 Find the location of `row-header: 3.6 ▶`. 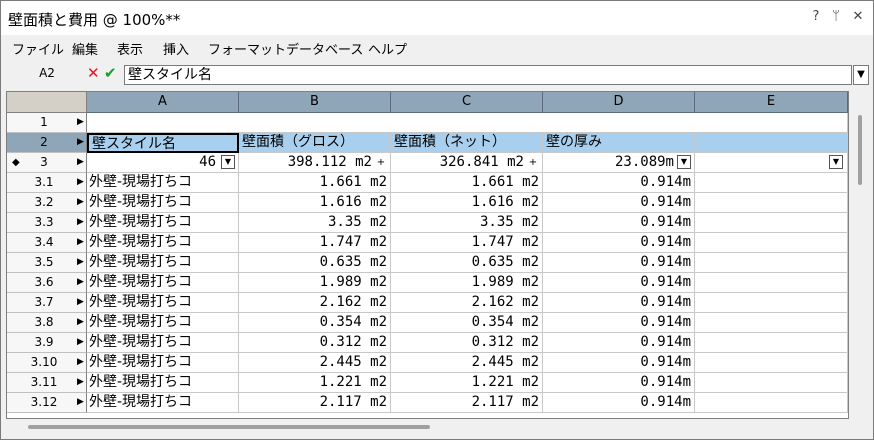

row-header: 3.6 ▶ is located at coordinates (47, 283).